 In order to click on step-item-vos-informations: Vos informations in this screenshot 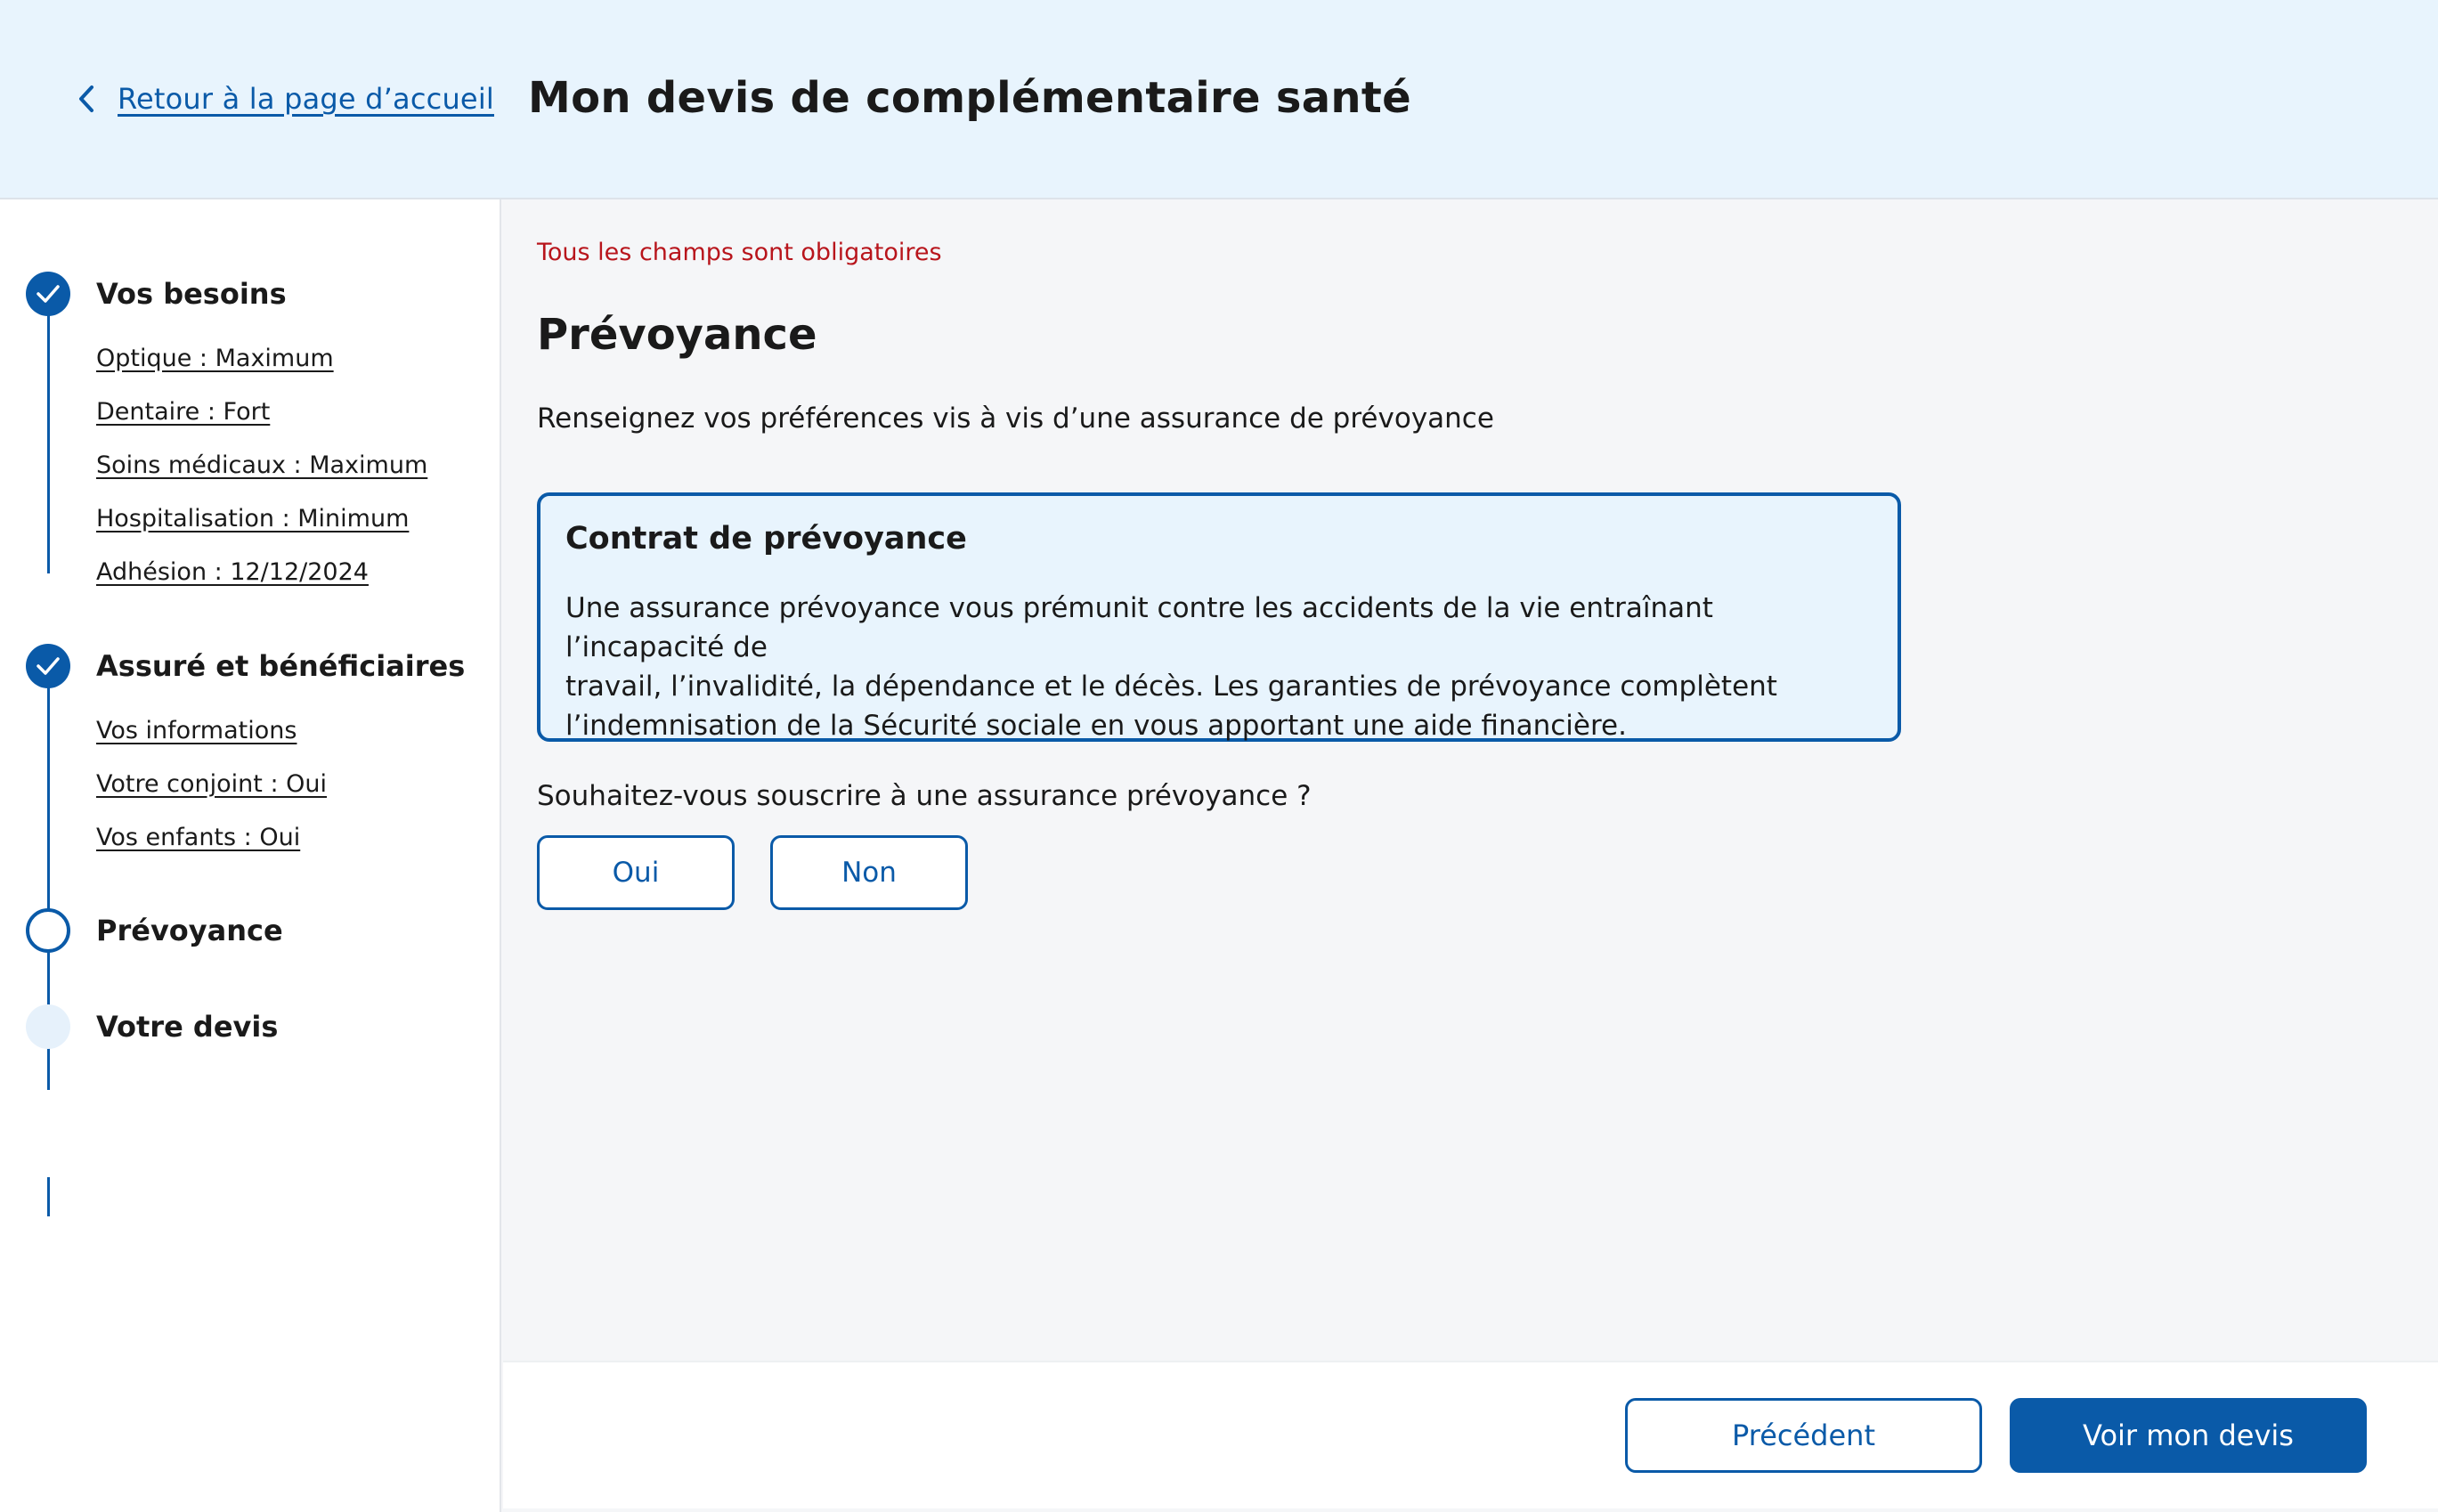, I will do `click(197, 731)`.